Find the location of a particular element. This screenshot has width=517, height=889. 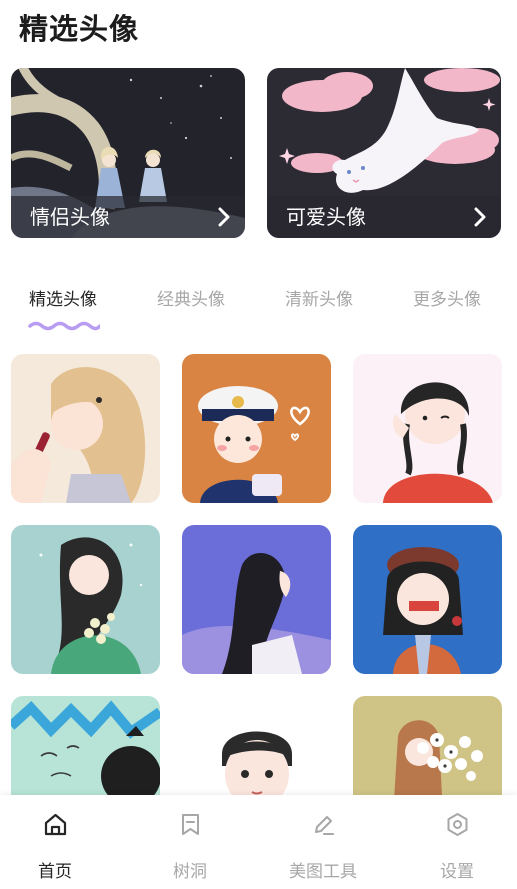

tab-fresh: 清新头像 is located at coordinates (319, 297).